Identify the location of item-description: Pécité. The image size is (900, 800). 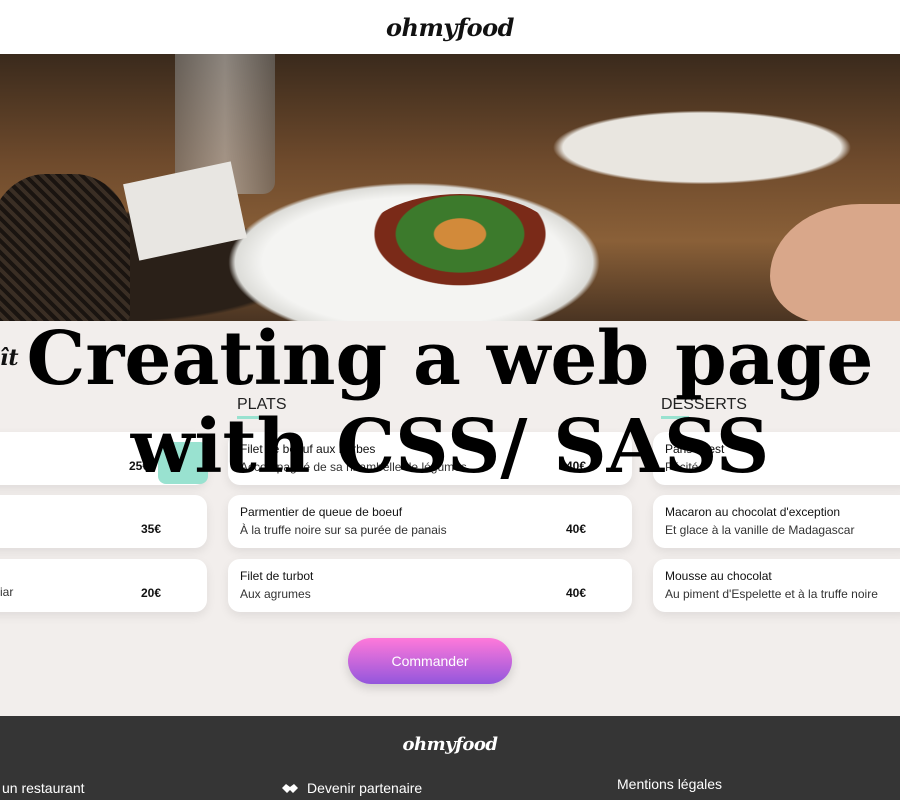
(682, 467).